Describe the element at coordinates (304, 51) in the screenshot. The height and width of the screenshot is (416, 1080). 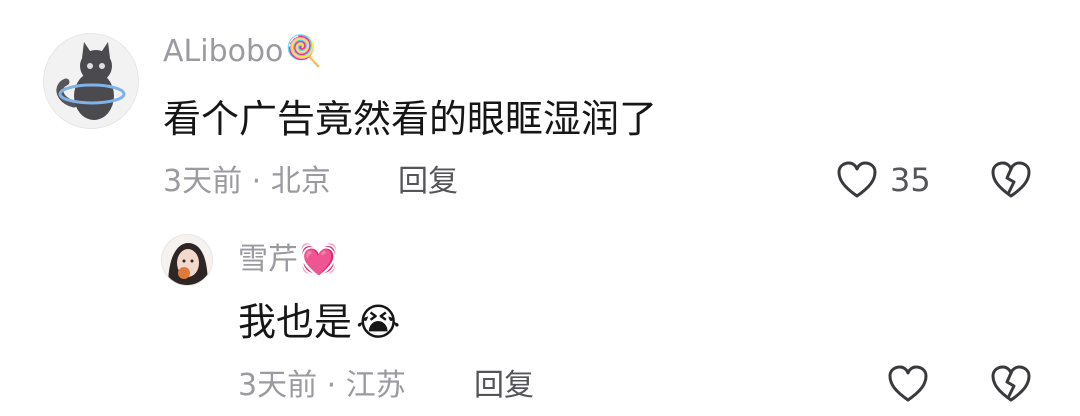
I see `lollipop-icon: 🍭` at that location.